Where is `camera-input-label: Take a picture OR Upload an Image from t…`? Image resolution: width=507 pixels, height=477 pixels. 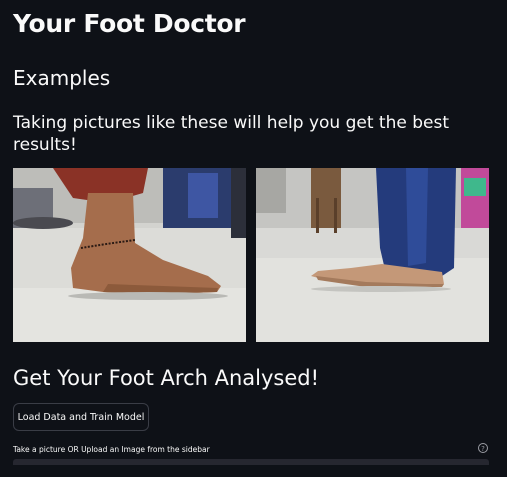 camera-input-label: Take a picture OR Upload an Image from t… is located at coordinates (111, 449).